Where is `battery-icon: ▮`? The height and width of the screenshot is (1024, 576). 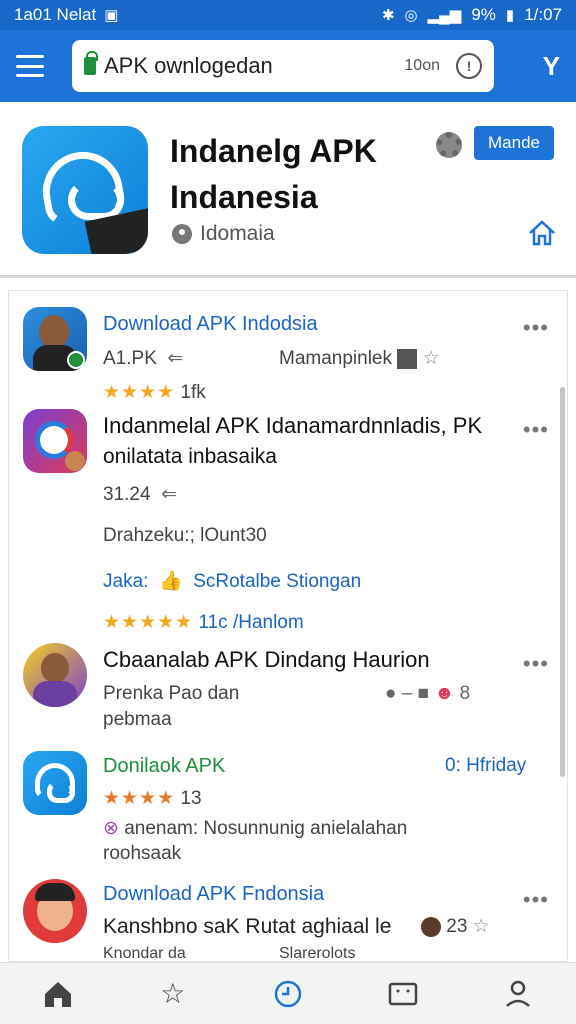 battery-icon: ▮ is located at coordinates (510, 15).